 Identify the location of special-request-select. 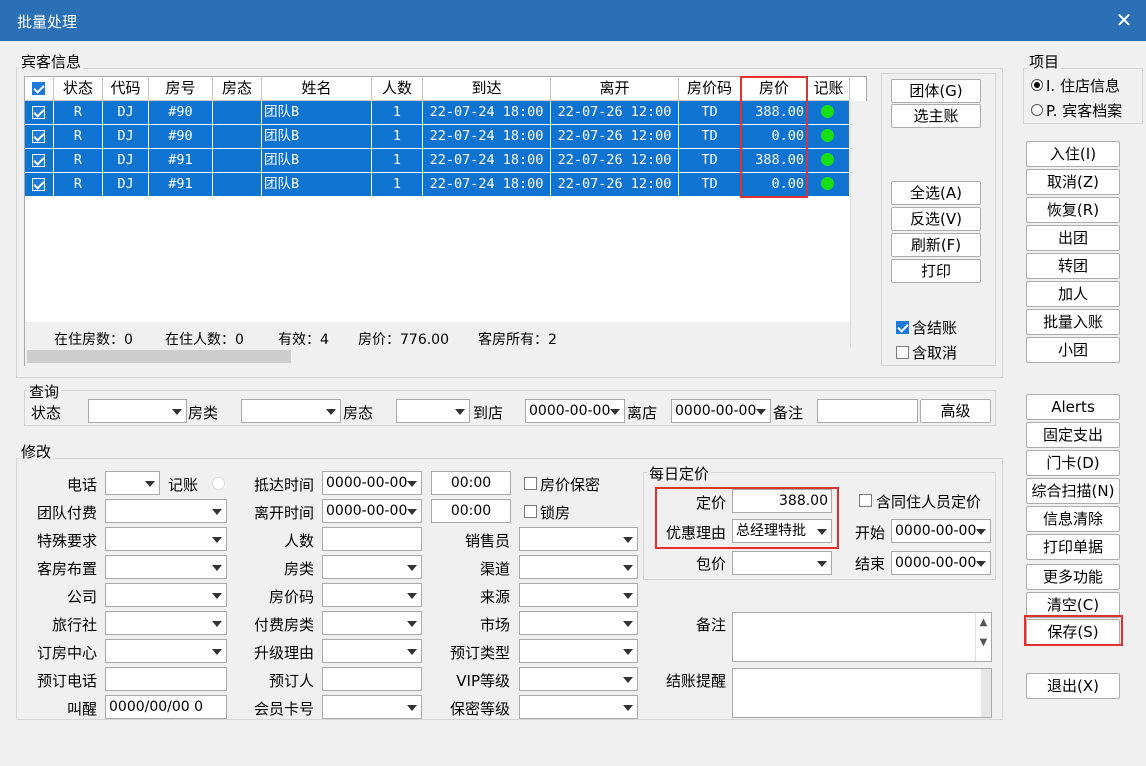
(166, 539).